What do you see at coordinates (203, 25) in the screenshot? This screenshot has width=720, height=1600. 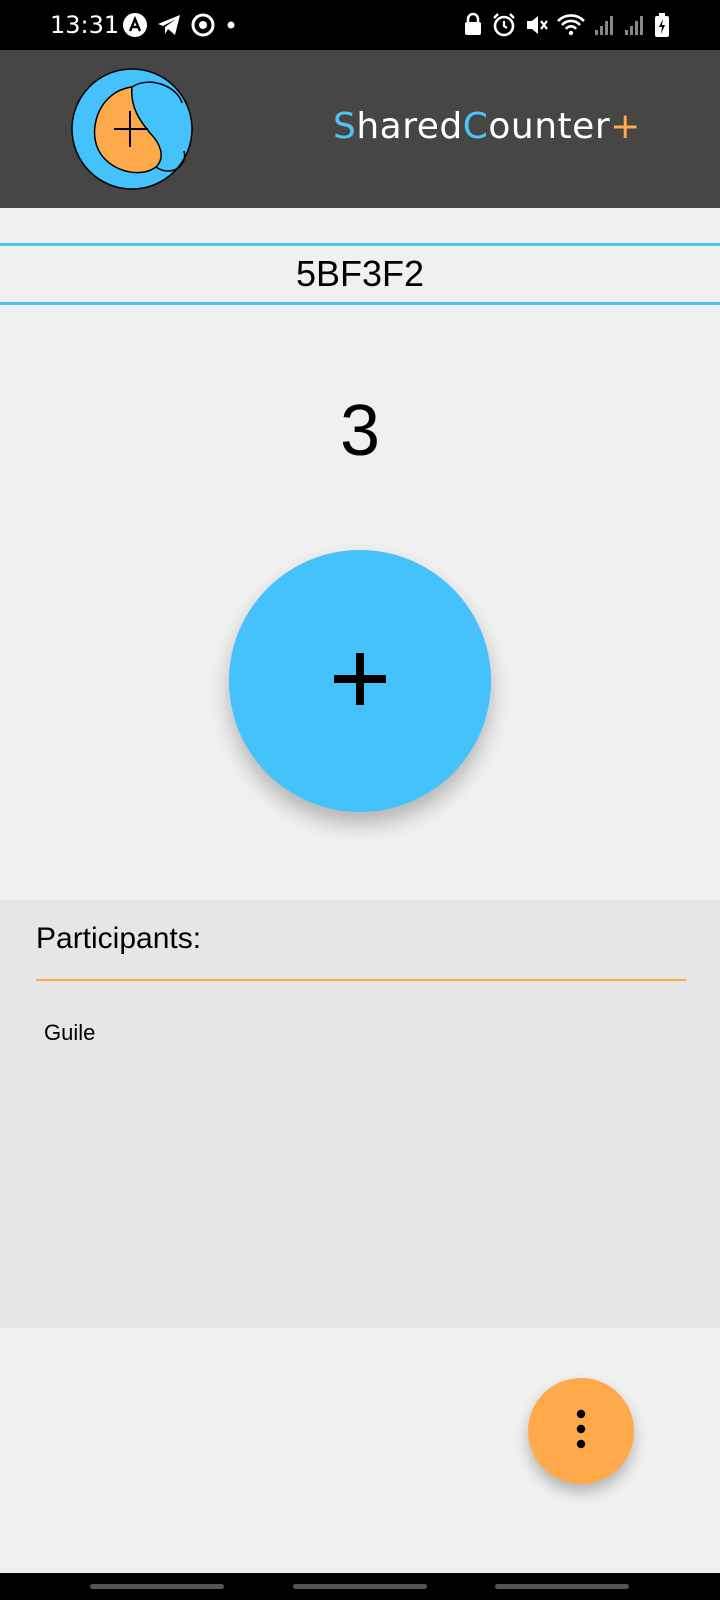 I see `sync-icon` at bounding box center [203, 25].